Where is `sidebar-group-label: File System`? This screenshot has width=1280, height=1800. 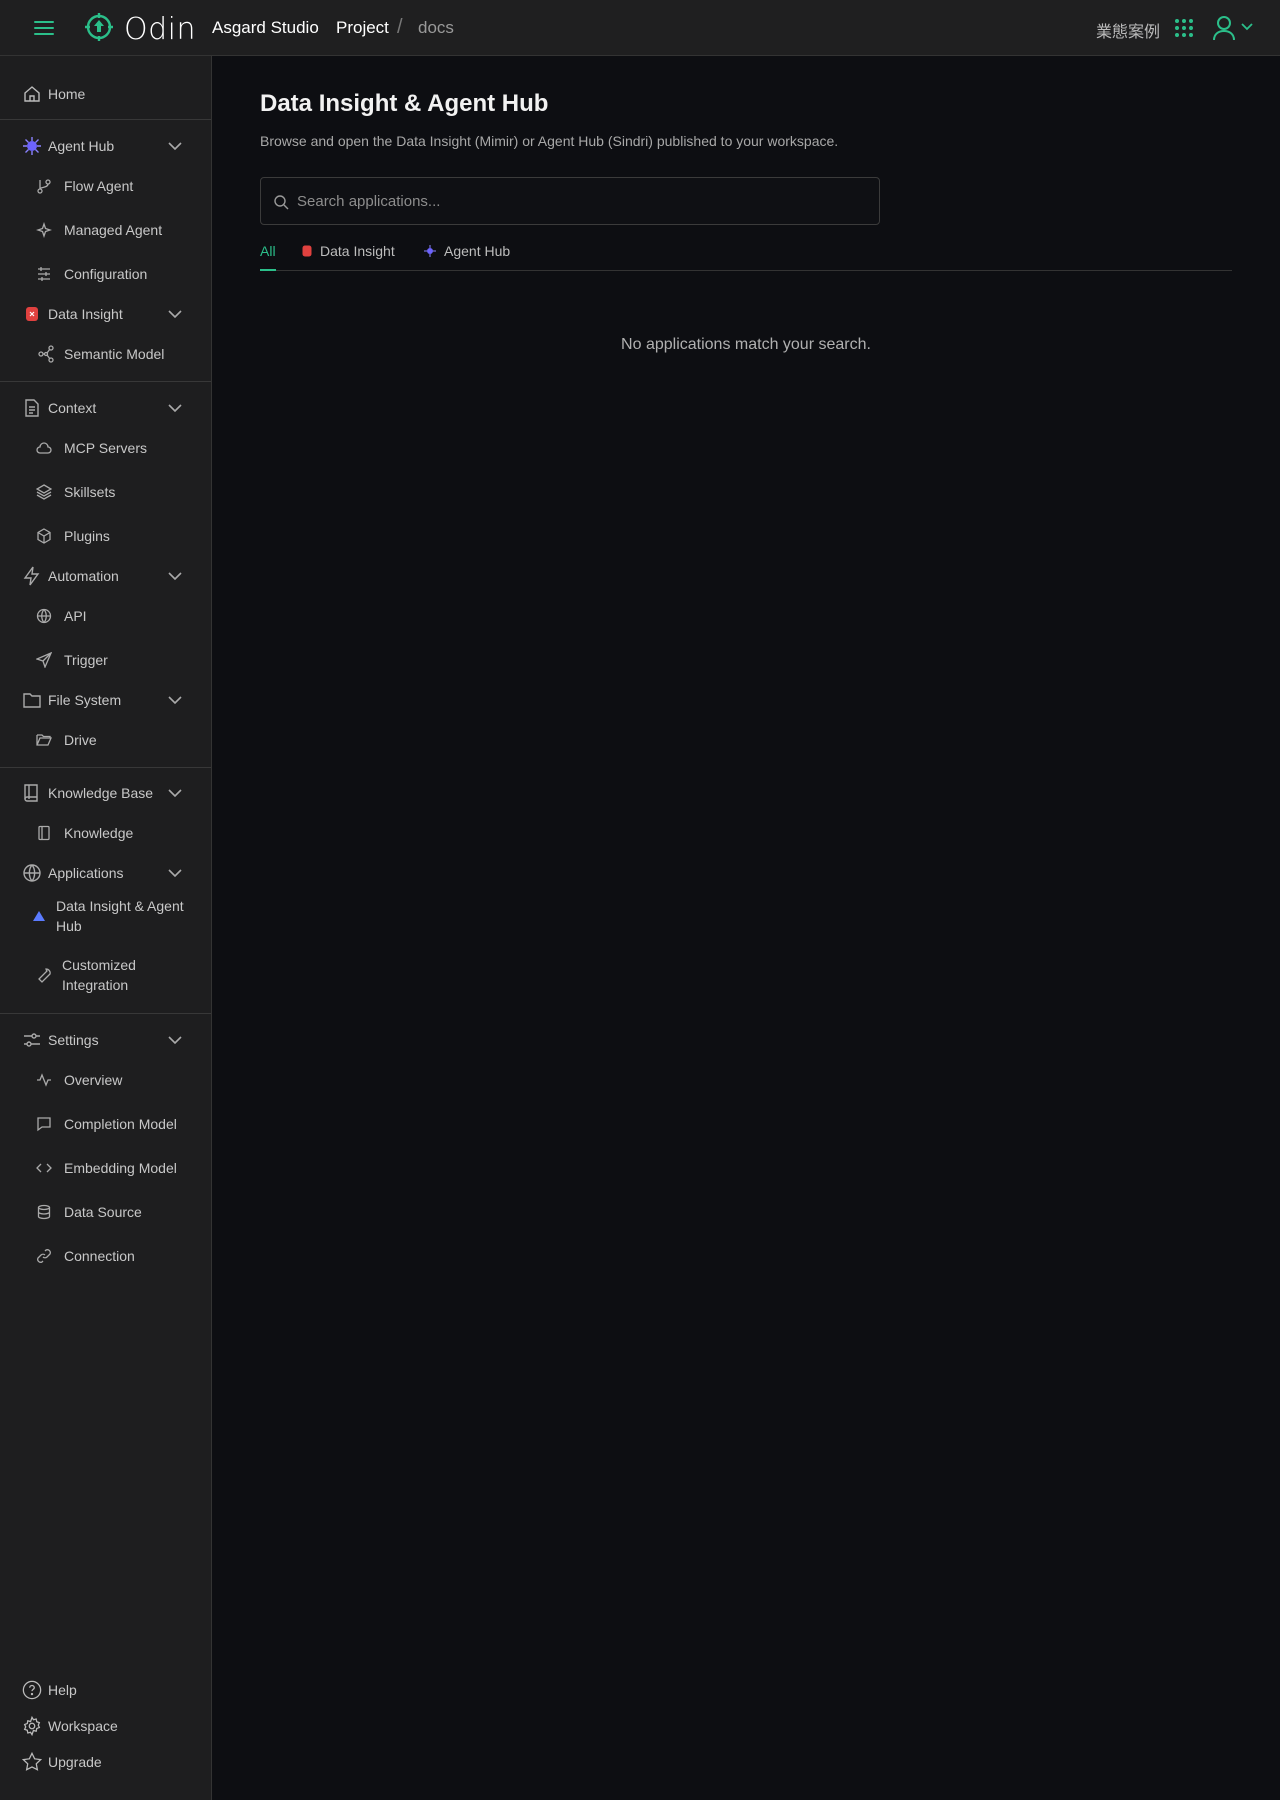 sidebar-group-label: File System is located at coordinates (85, 700).